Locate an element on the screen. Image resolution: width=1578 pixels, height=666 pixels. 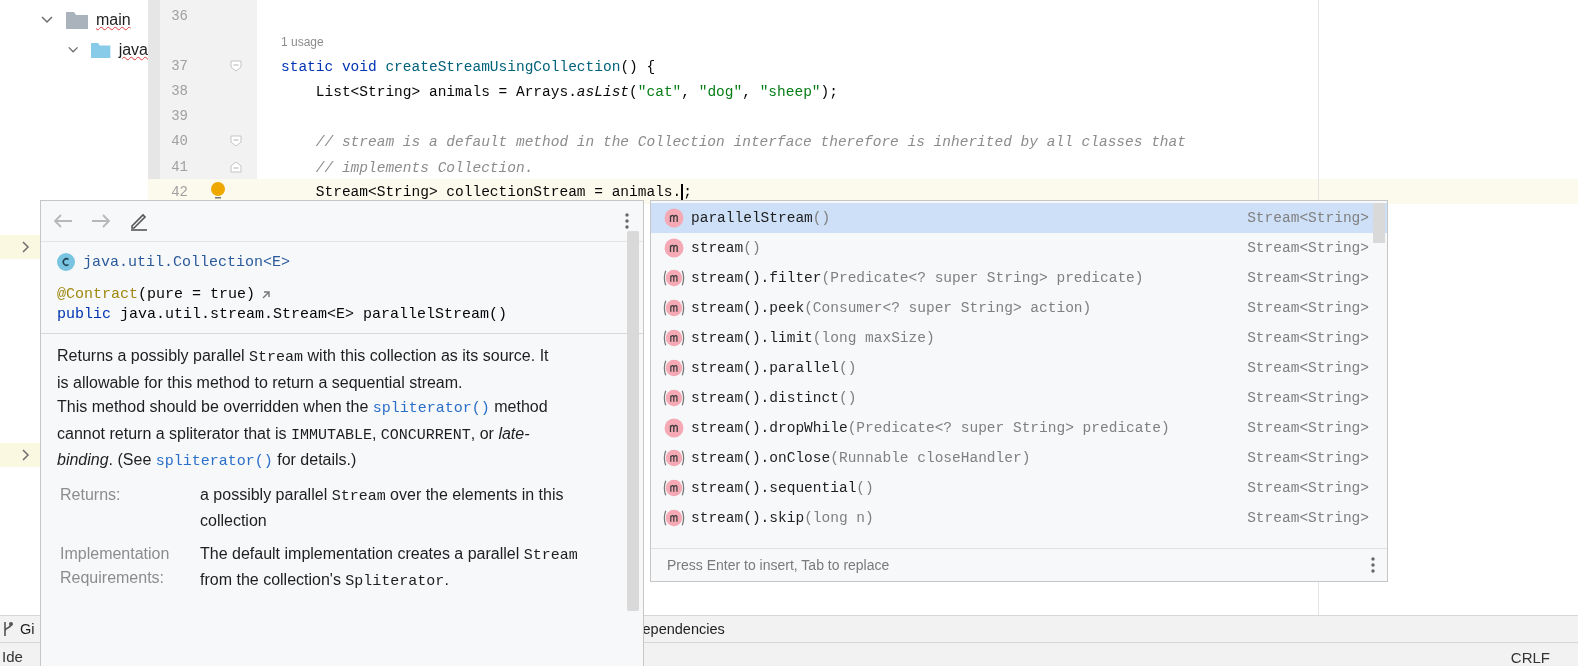
completion-item: stream().limit(long maxSize) Stream<String> is located at coordinates (1019, 338).